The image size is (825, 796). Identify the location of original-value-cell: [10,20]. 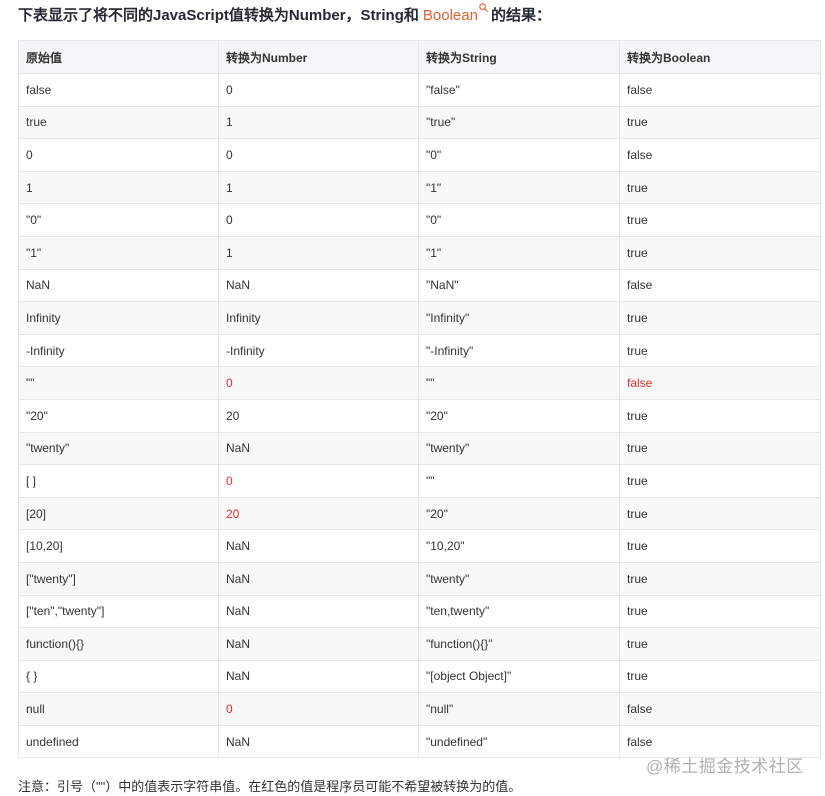
(118, 546).